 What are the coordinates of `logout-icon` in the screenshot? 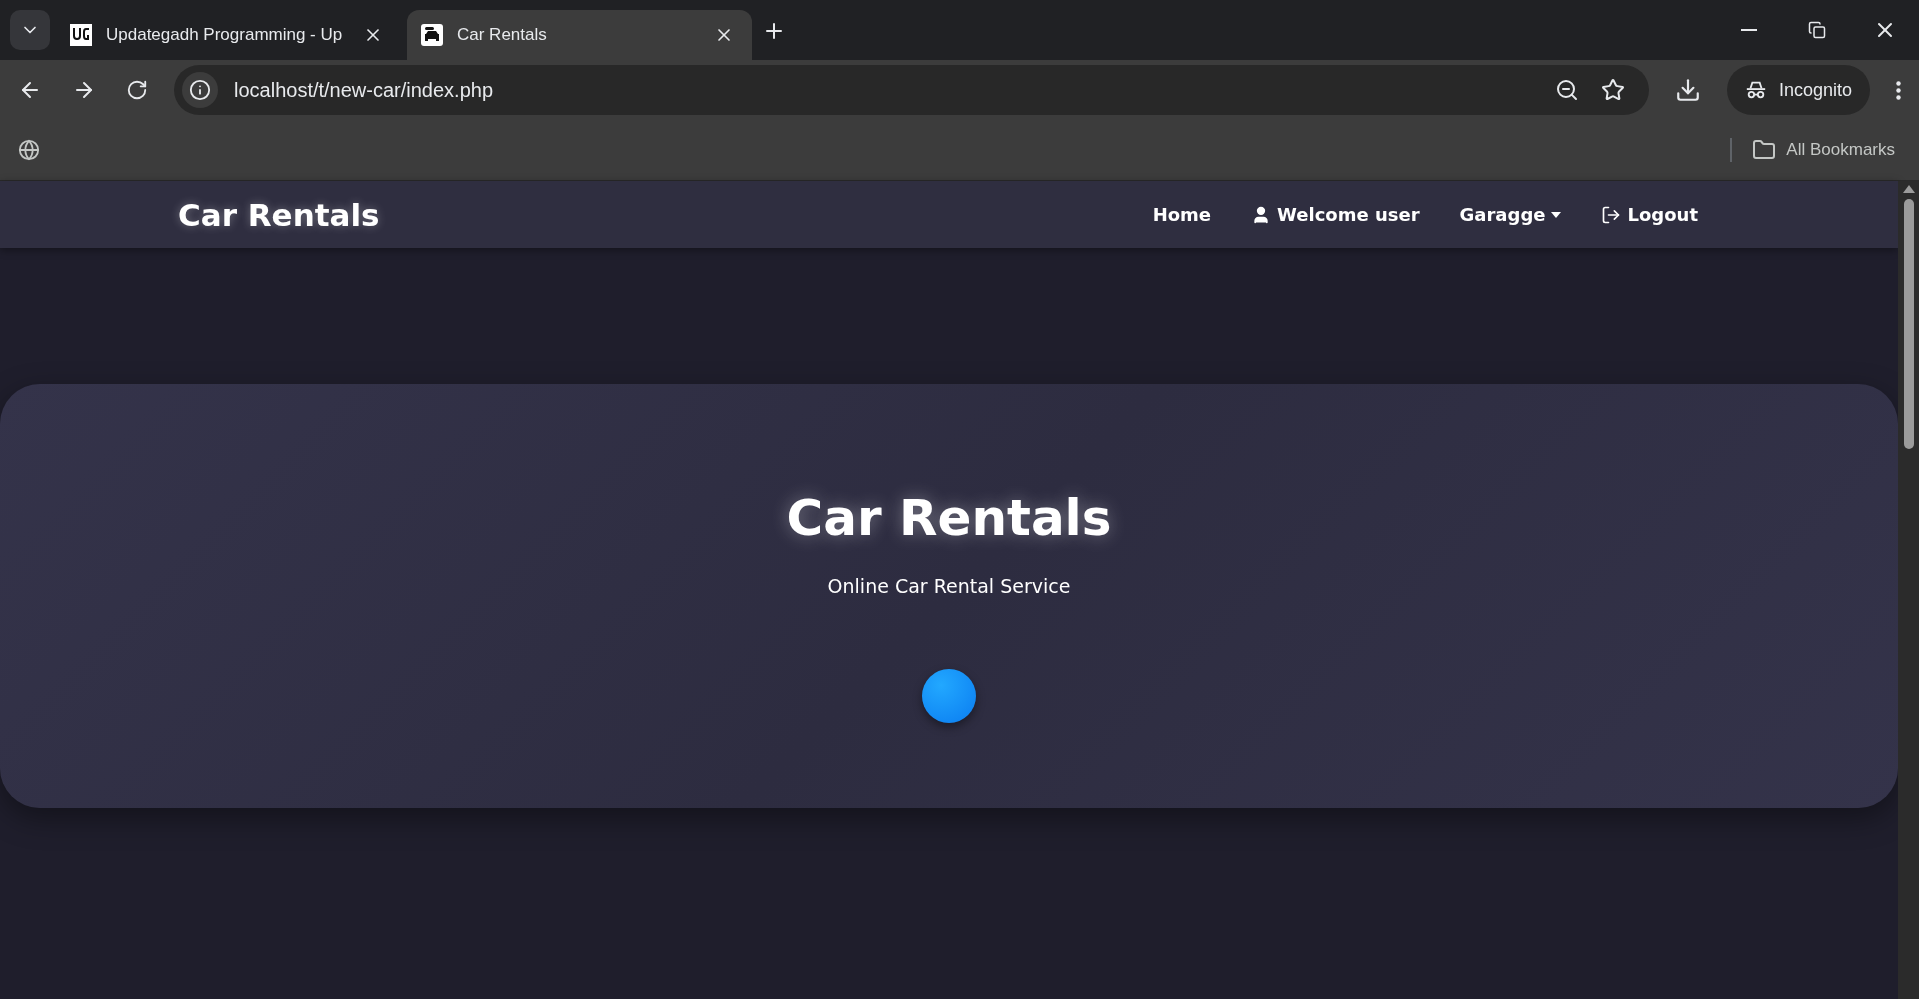 It's located at (1611, 214).